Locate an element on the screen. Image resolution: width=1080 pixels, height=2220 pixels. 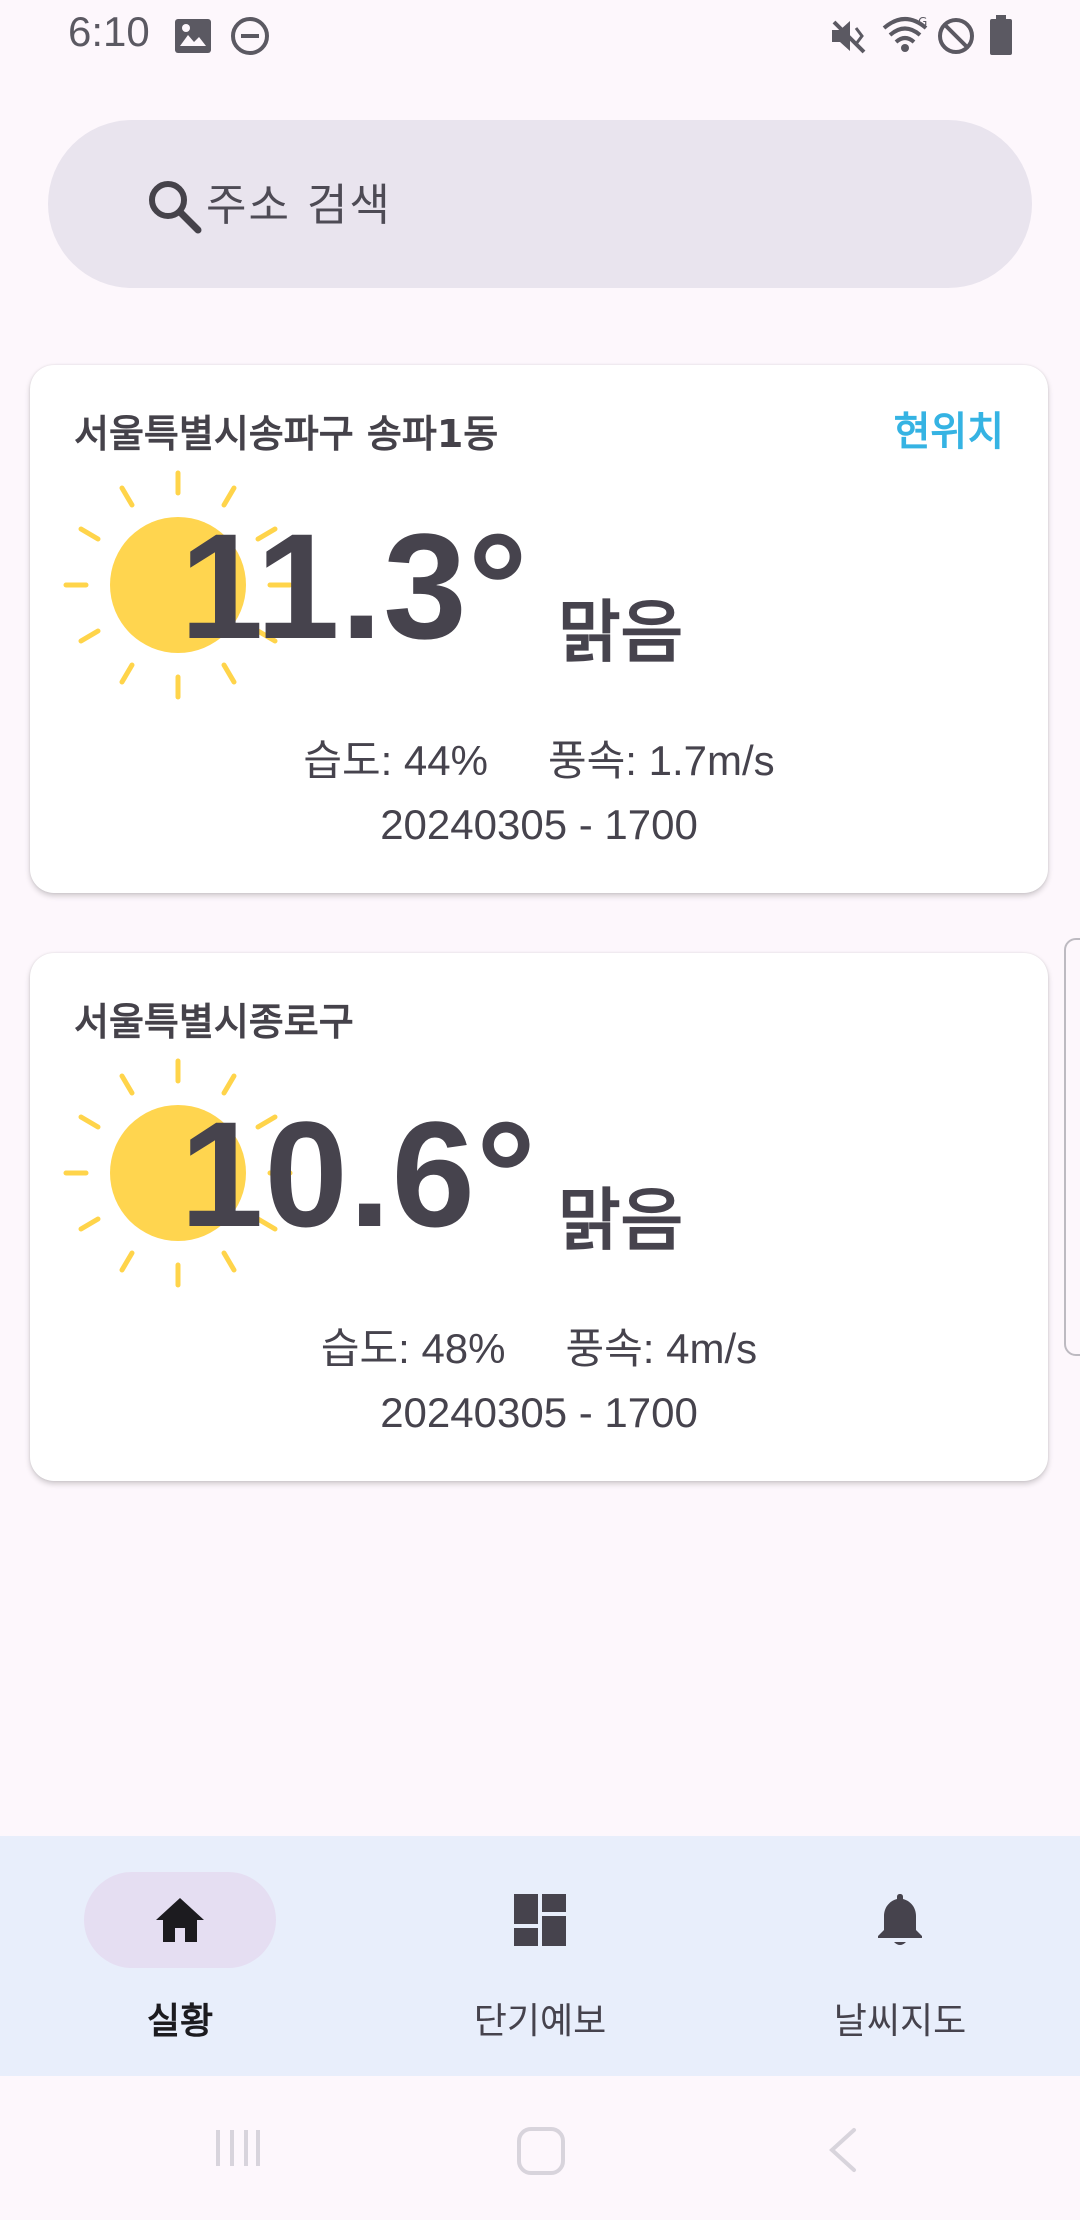
battery-icon is located at coordinates (1001, 37).